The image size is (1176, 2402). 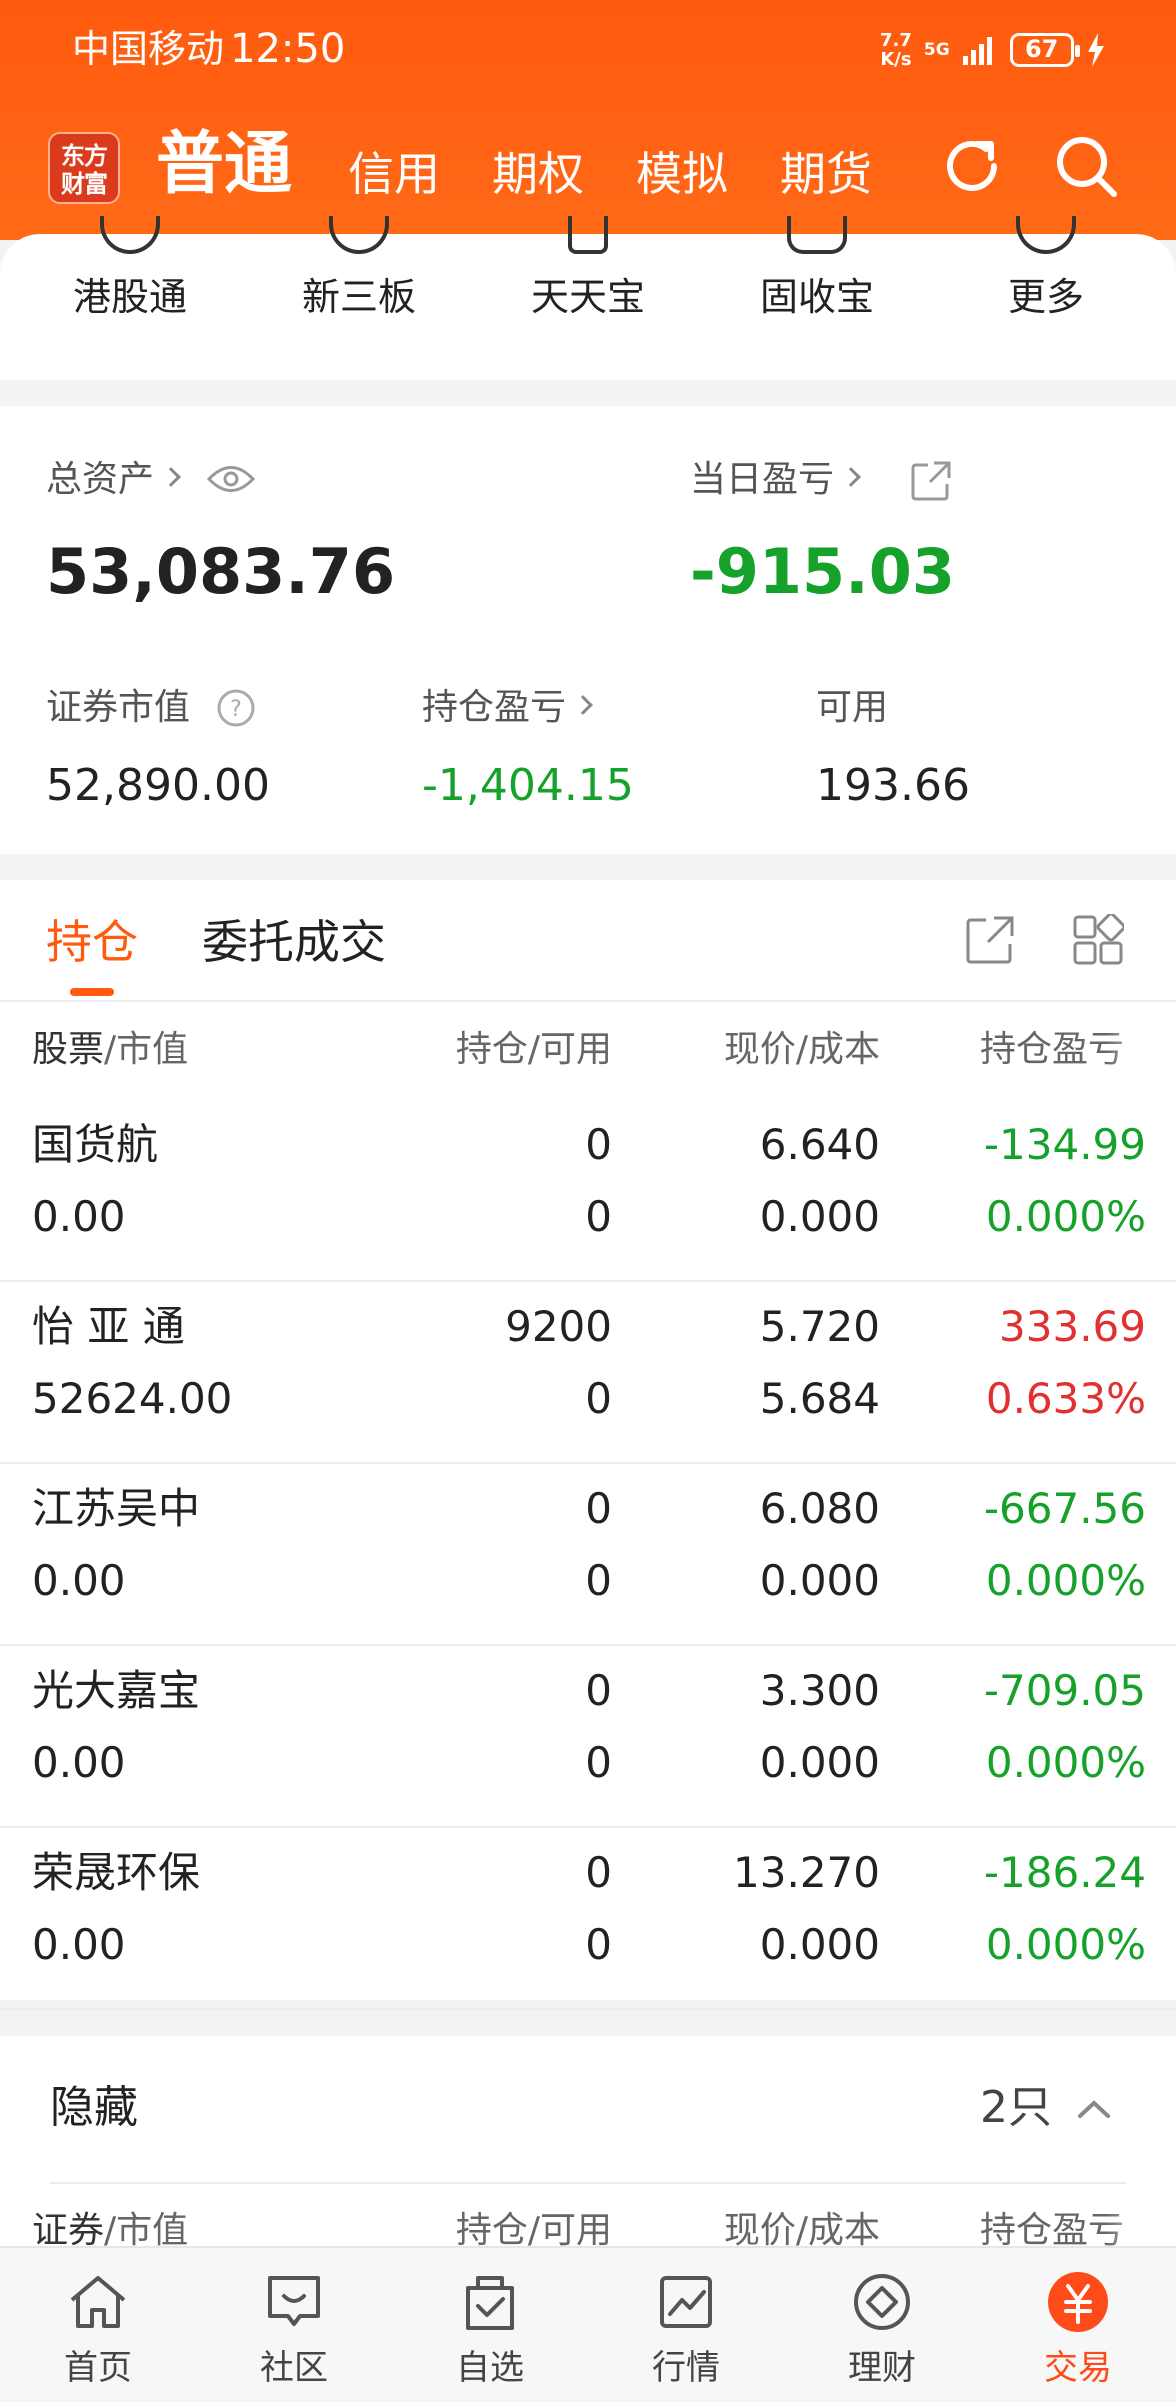 I want to click on eye-icon, so click(x=231, y=479).